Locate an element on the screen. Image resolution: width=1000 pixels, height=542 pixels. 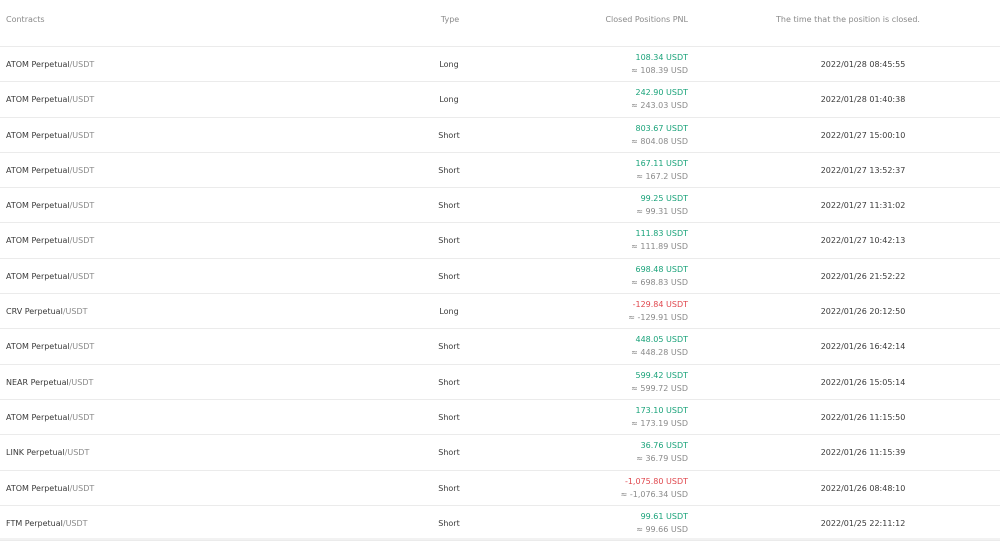
close-time: 2022/01/27 10:42:13 is located at coordinates (863, 241).